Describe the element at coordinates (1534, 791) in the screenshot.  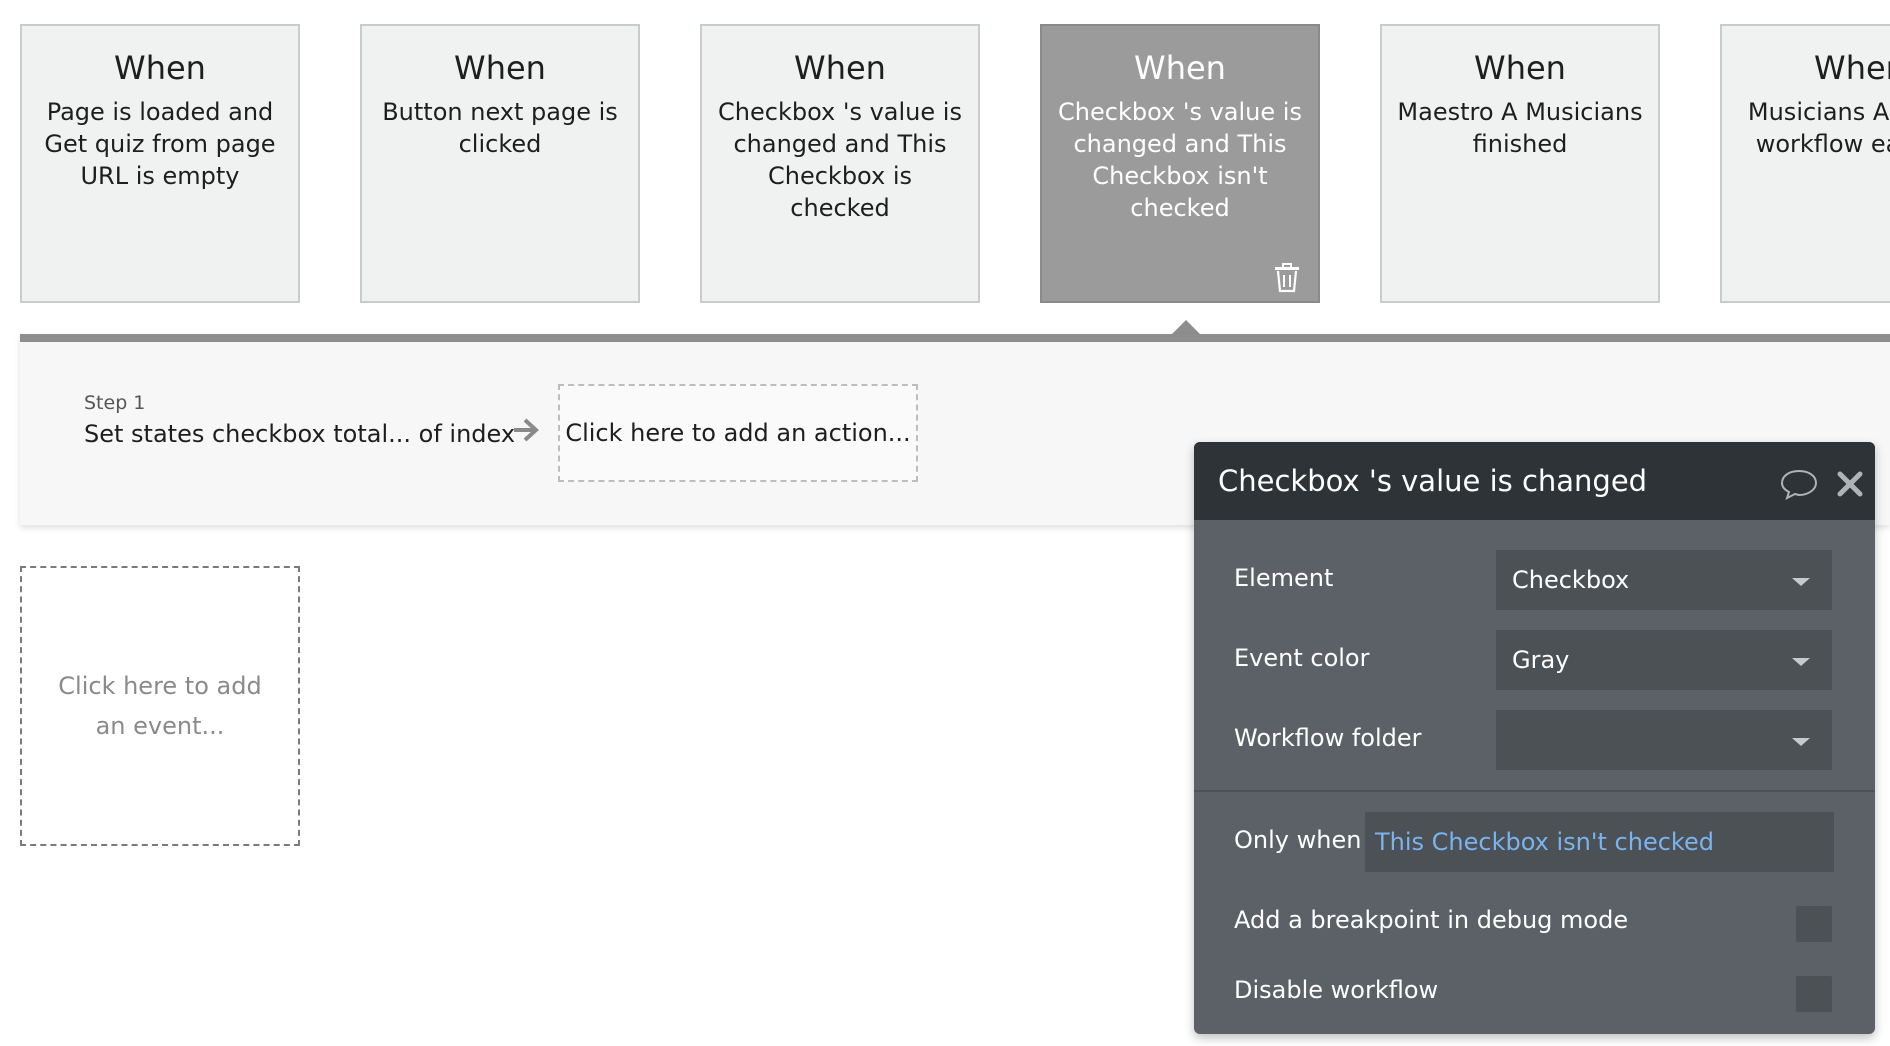
I see `panel-divider` at that location.